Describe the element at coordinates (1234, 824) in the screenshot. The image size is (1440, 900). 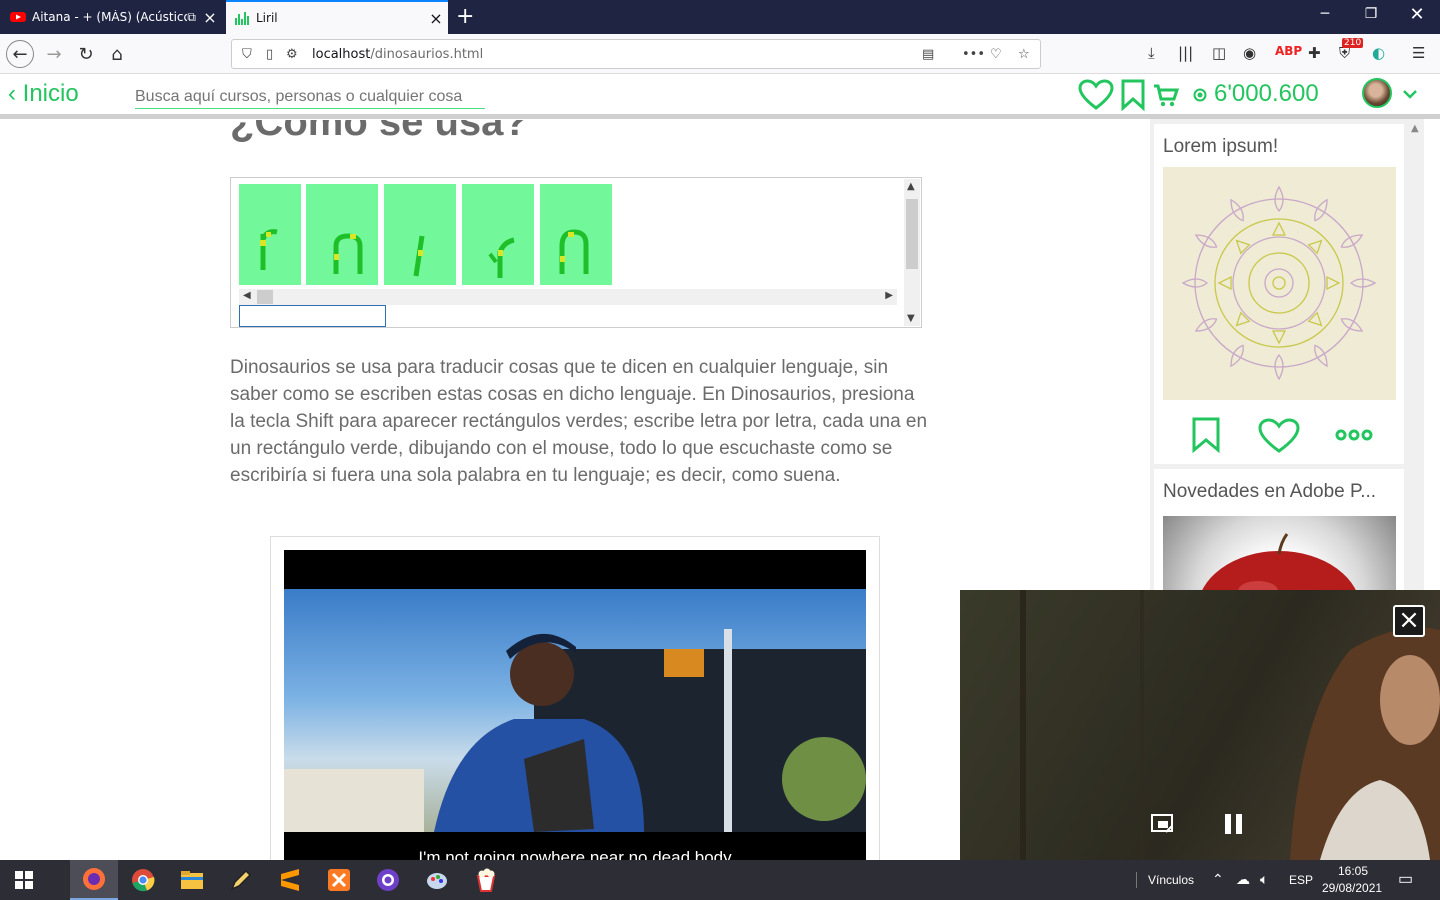
I see `pause-icon` at that location.